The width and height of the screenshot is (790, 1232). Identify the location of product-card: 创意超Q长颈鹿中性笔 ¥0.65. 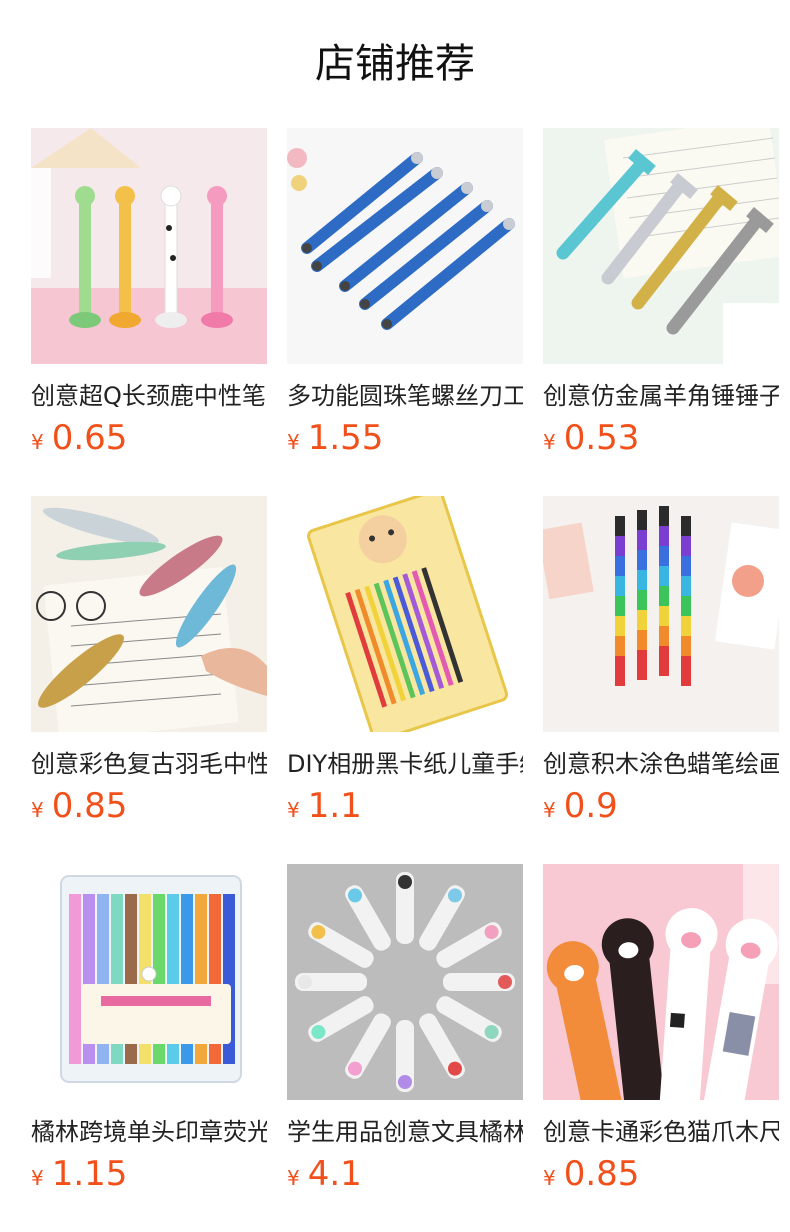
(149, 312).